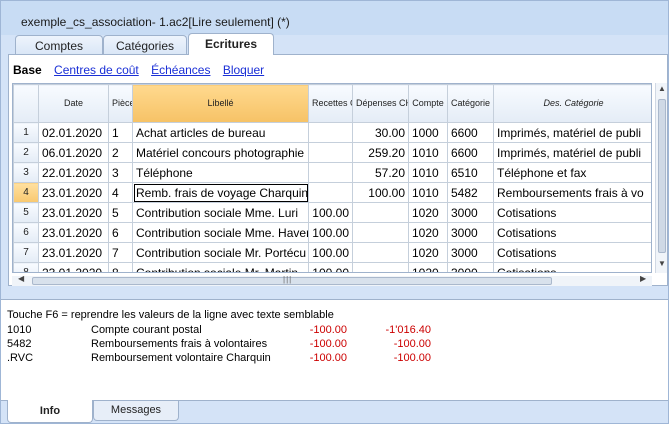 The width and height of the screenshot is (669, 424). Describe the element at coordinates (220, 152) in the screenshot. I see `libelle-cell: Matériel concours photographie` at that location.